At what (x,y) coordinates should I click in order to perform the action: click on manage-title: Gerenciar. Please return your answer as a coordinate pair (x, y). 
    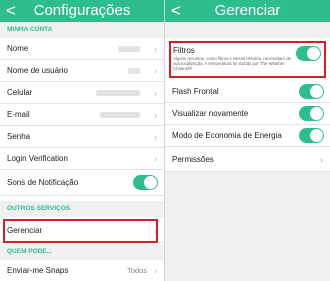
    Looking at the image, I should click on (247, 10).